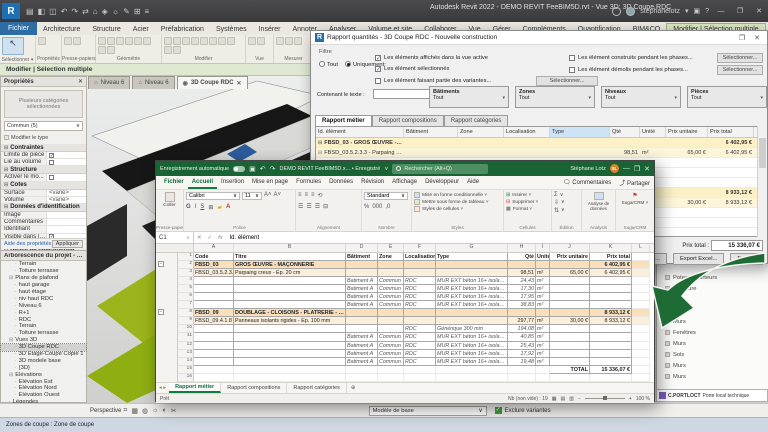  Describe the element at coordinates (43, 104) in the screenshot. I see `type-selector: Plusieurs catégories sélectionnées` at that location.